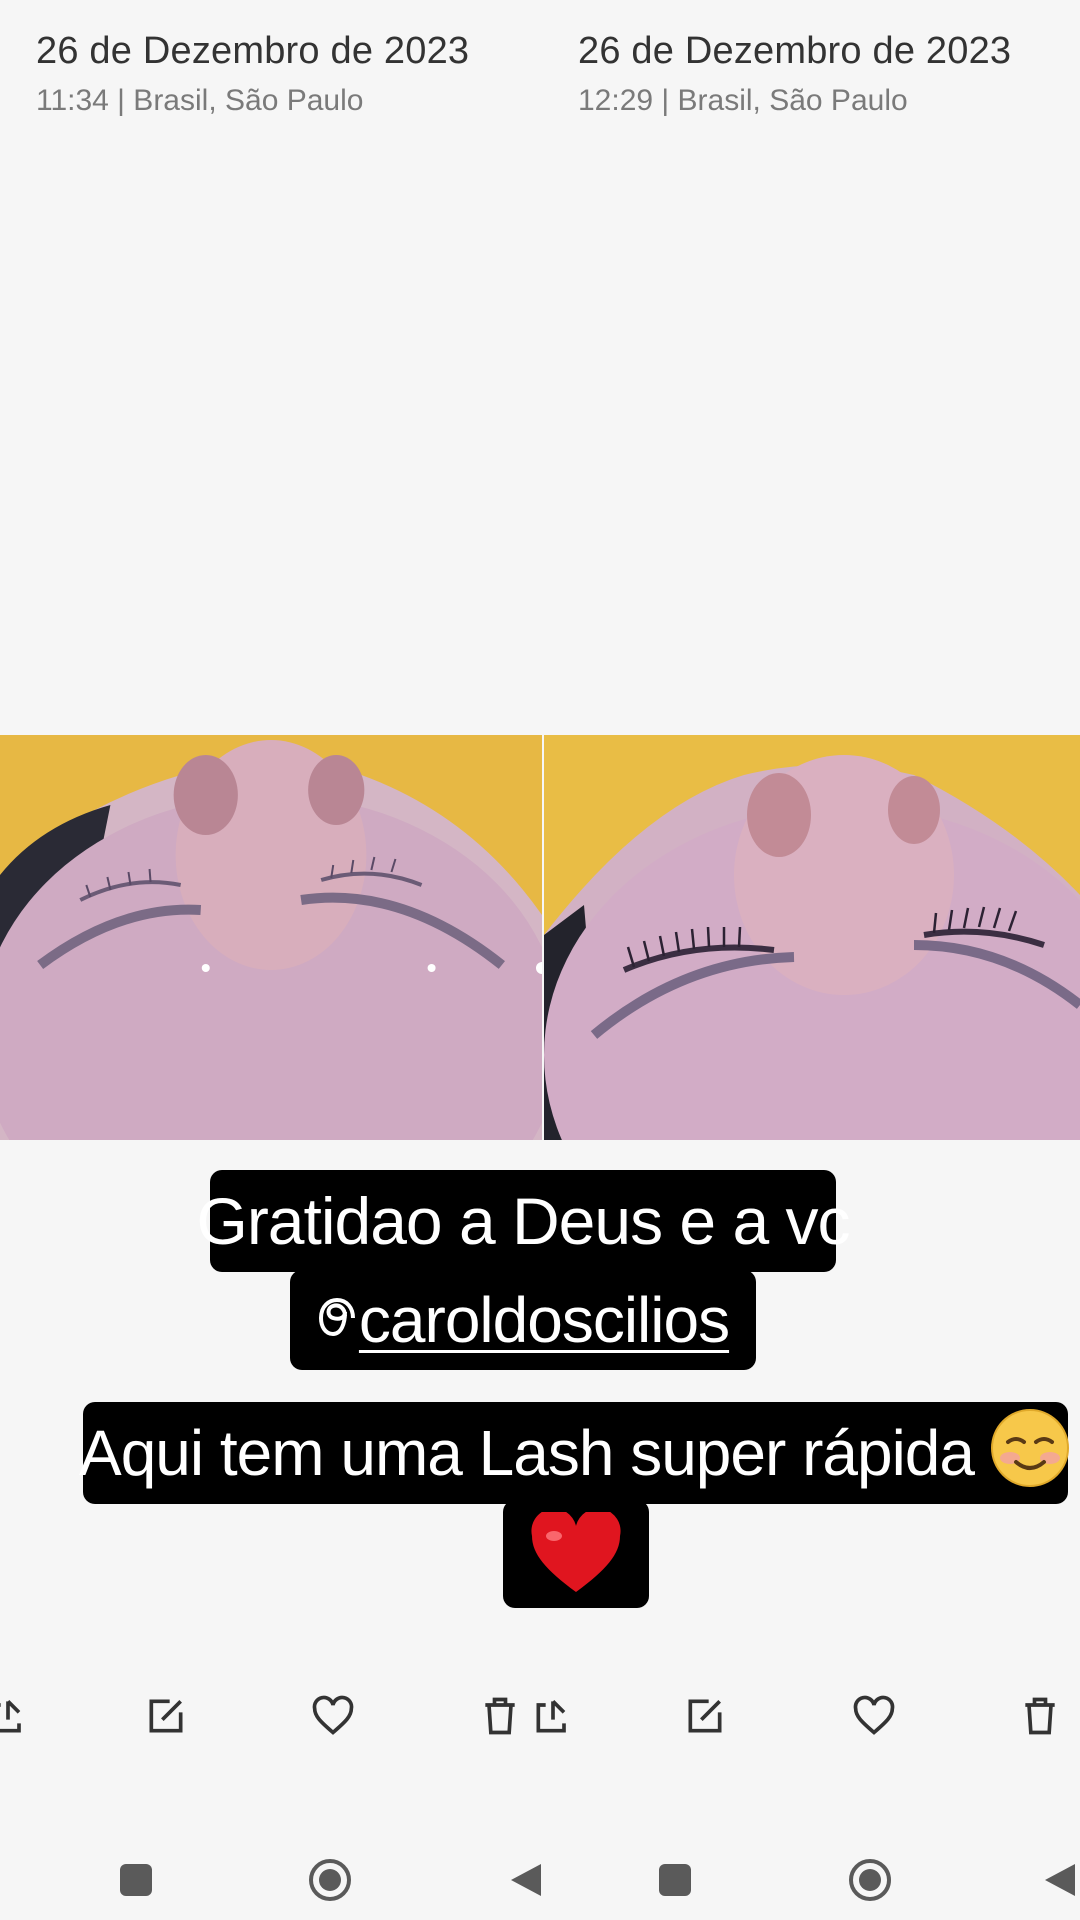  Describe the element at coordinates (795, 51) in the screenshot. I see `right-photo-date: 26 de Dezembro de 2023` at that location.